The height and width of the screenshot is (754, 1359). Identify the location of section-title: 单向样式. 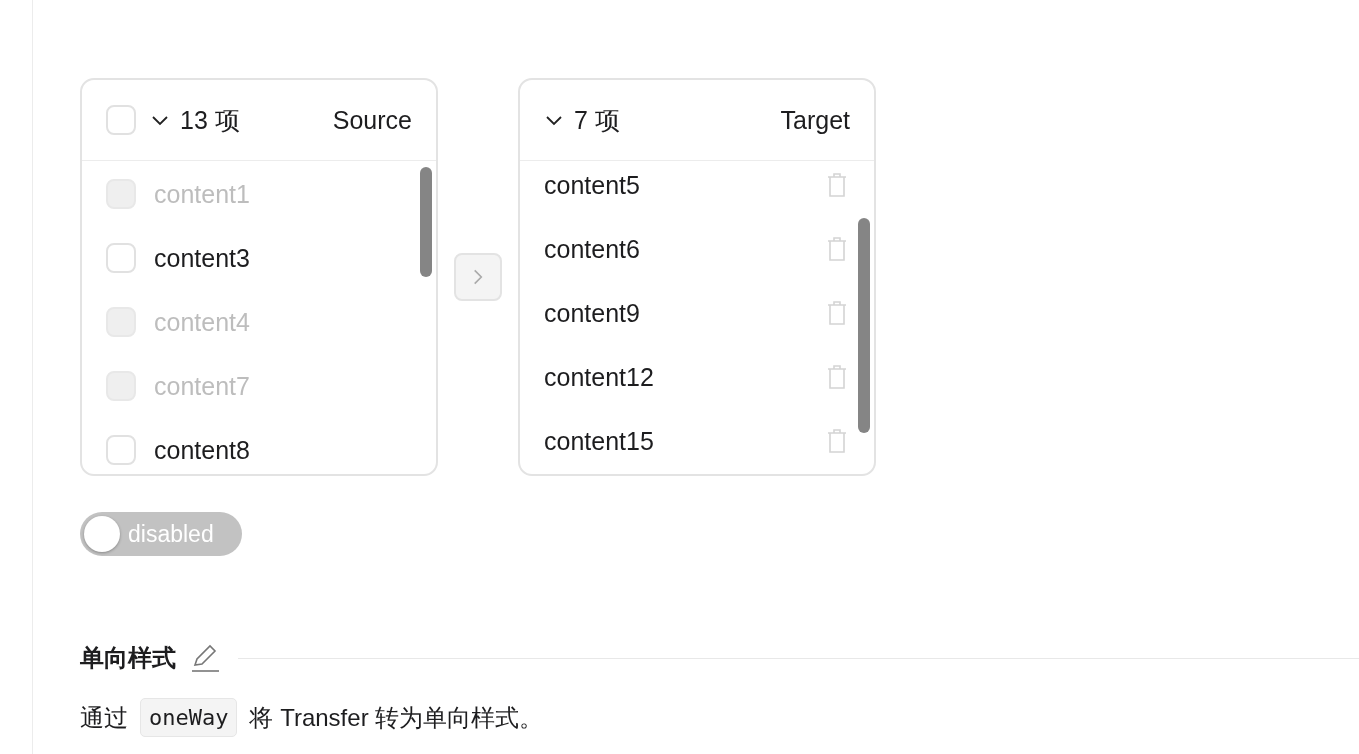
(128, 658).